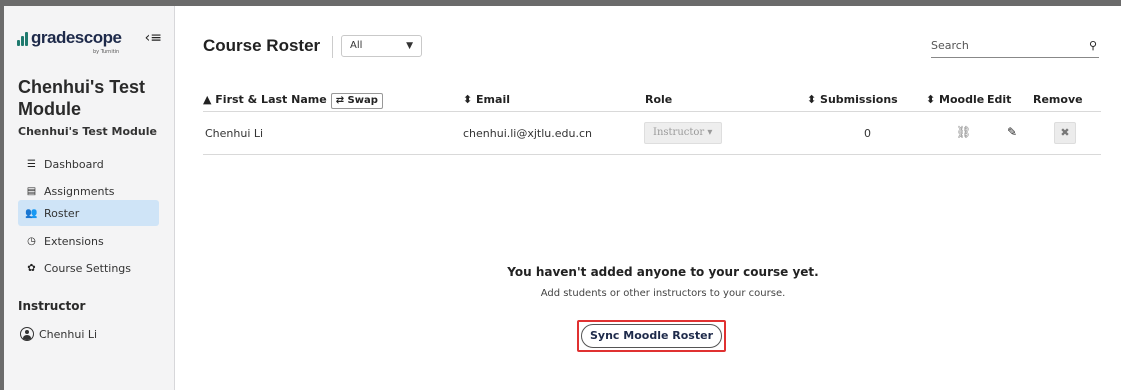  I want to click on avatar-icon, so click(27, 334).